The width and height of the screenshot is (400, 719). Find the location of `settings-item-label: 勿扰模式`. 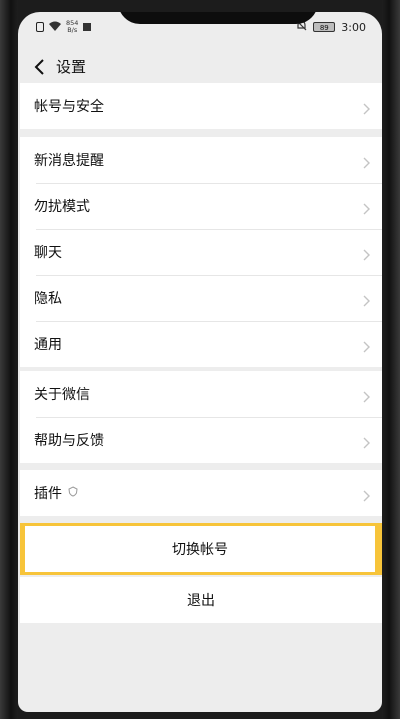

settings-item-label: 勿扰模式 is located at coordinates (62, 207).